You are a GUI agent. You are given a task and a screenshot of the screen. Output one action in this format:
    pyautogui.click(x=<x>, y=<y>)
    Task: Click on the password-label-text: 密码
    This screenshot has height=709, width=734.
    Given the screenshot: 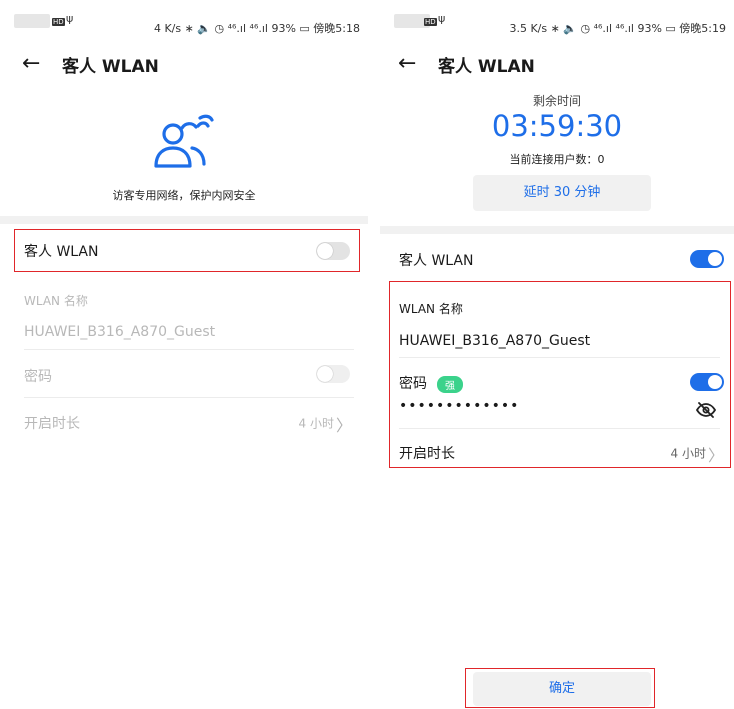 What is the action you would take?
    pyautogui.click(x=413, y=384)
    